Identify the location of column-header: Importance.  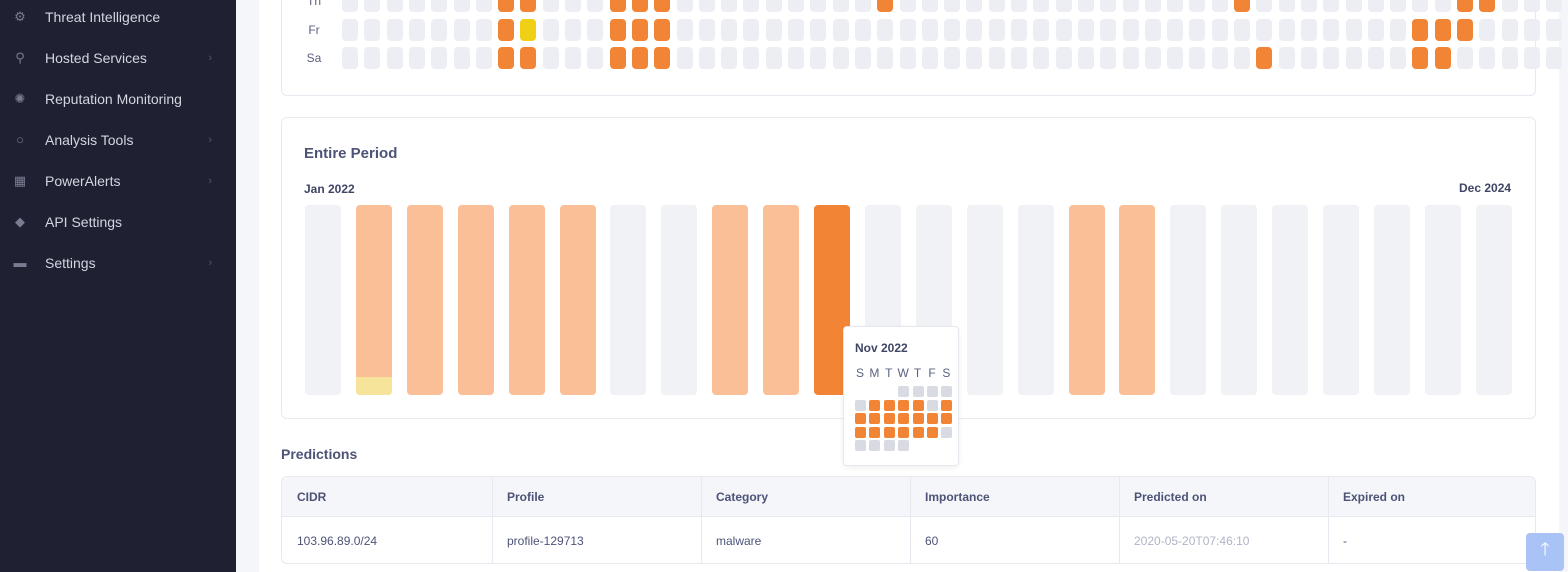
(1014, 497).